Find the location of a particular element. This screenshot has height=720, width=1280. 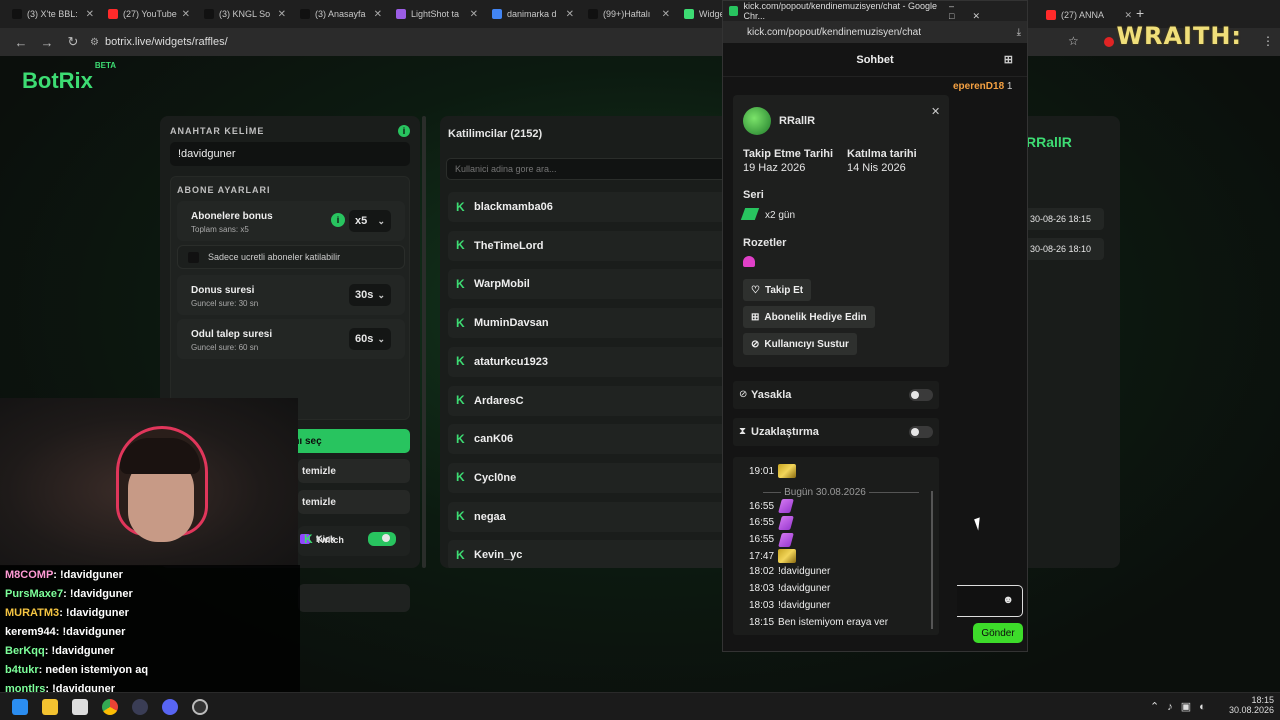

clear-button-1: temizle is located at coordinates (354, 471).